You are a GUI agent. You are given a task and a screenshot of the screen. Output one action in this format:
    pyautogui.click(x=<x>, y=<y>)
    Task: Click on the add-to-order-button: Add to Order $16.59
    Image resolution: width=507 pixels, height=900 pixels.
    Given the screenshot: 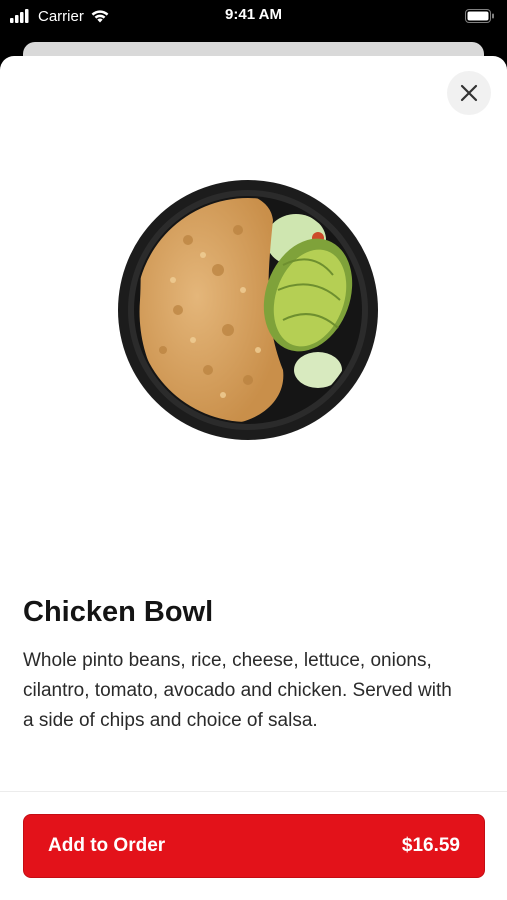 What is the action you would take?
    pyautogui.click(x=254, y=846)
    